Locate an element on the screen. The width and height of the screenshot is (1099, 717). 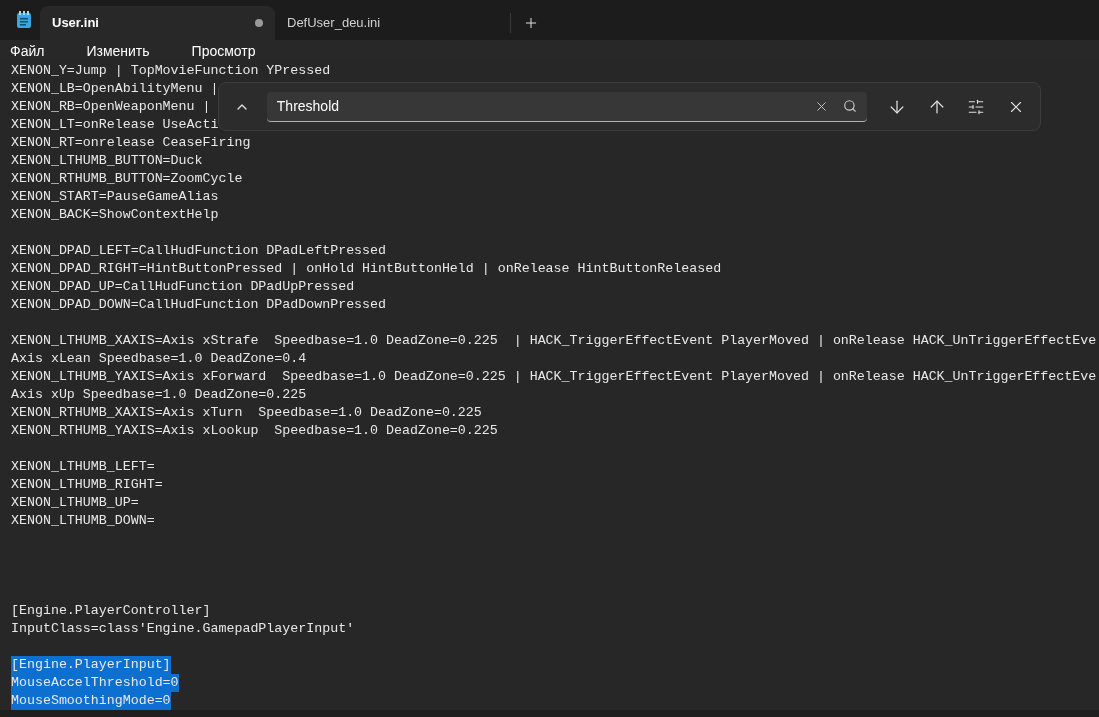
code-line: XENON_RTHUMB_XAXIS=Axis xTurn Speedbase=1.0 DeadZone=0.225 is located at coordinates (246, 413).